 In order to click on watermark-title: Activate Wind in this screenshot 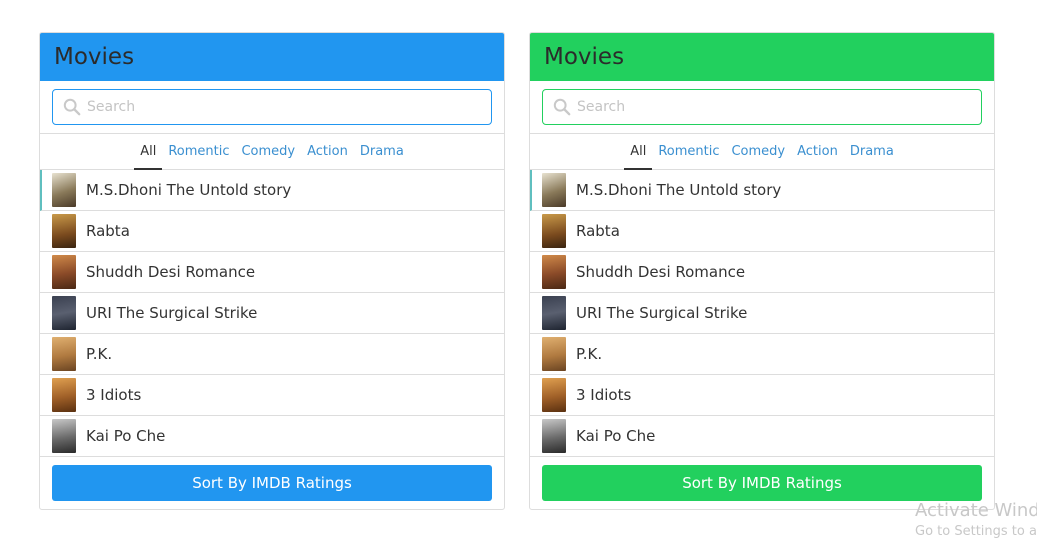, I will do `click(976, 510)`.